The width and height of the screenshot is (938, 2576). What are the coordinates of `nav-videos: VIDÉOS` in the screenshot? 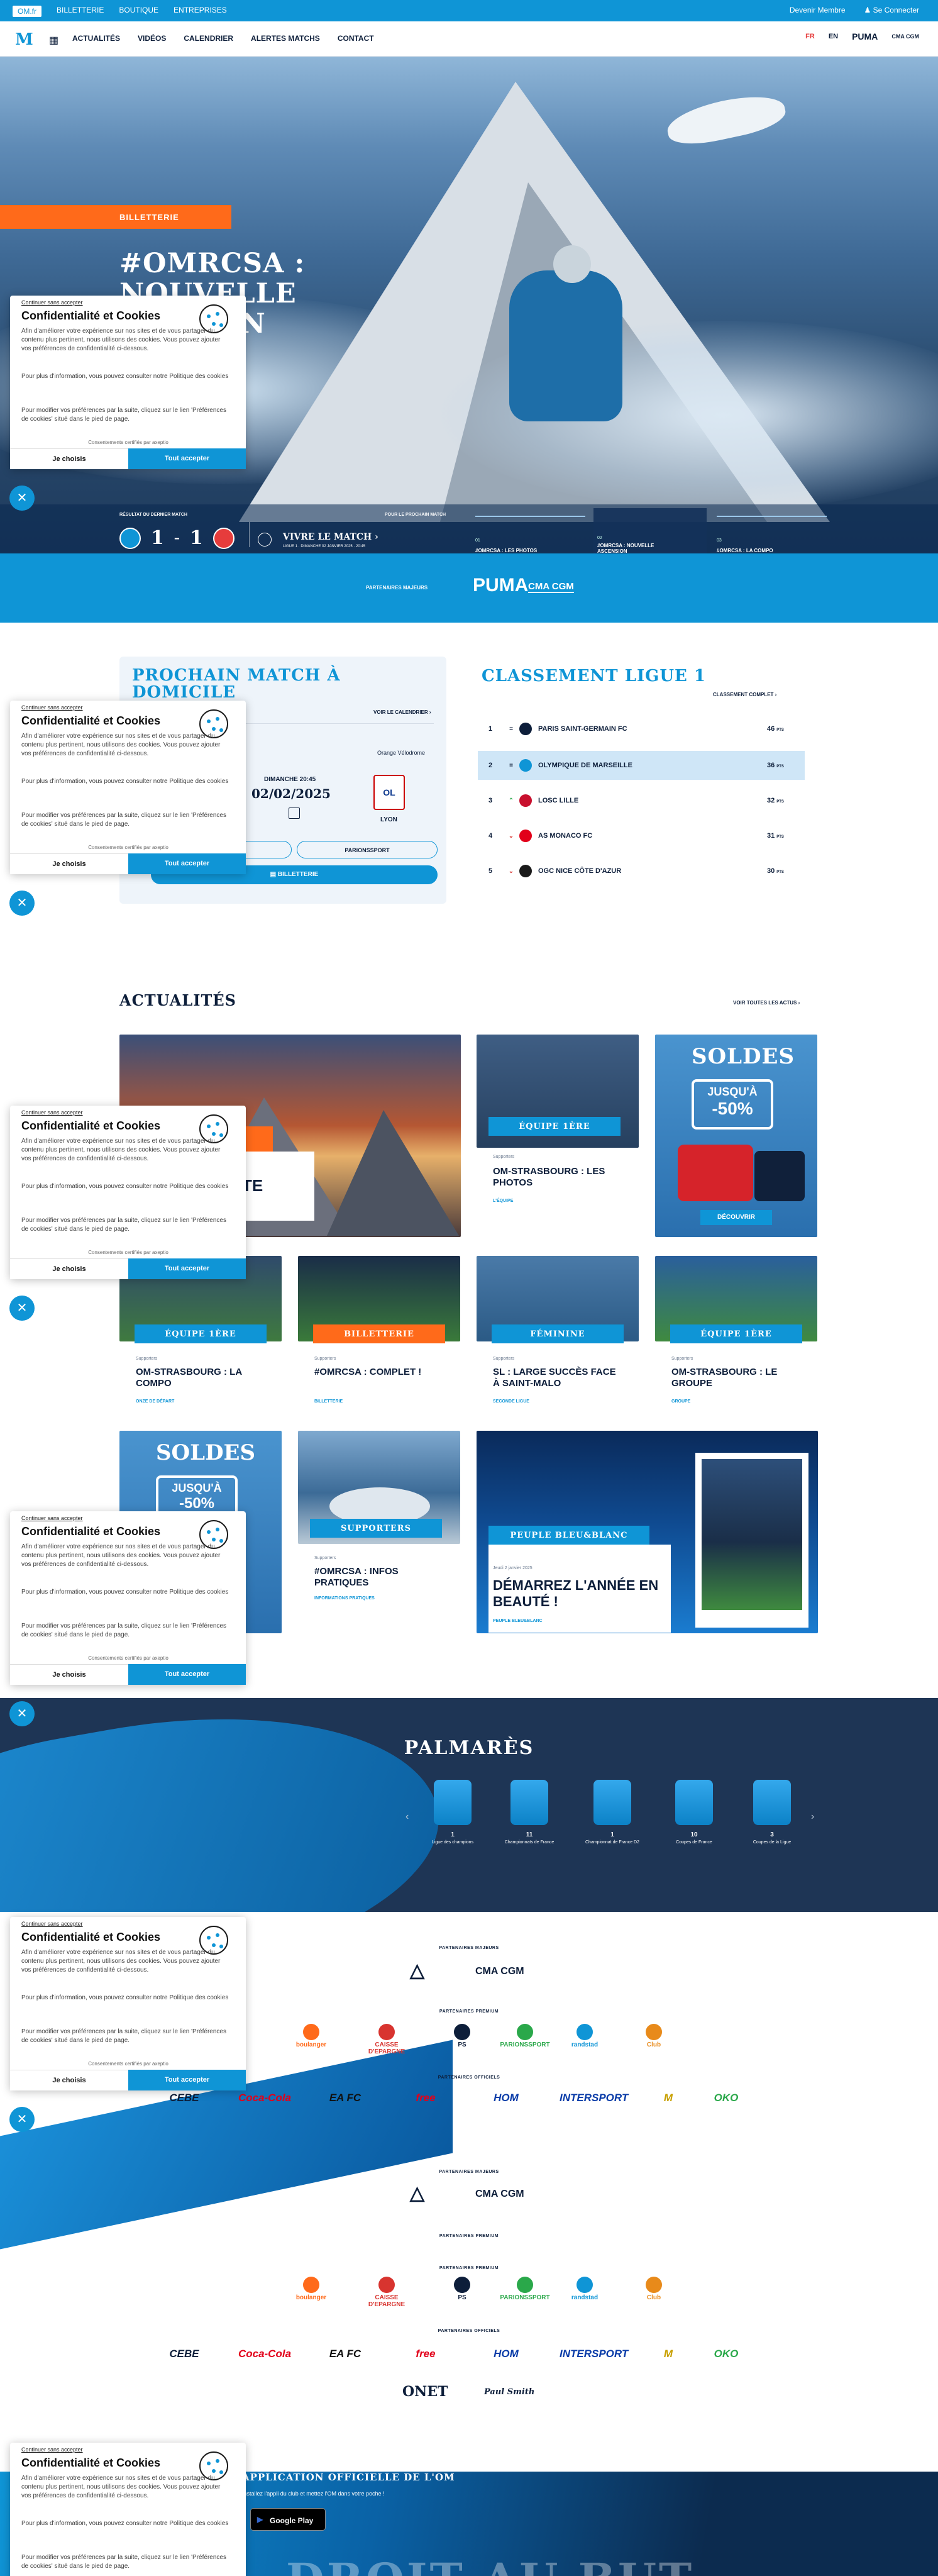 It's located at (152, 38).